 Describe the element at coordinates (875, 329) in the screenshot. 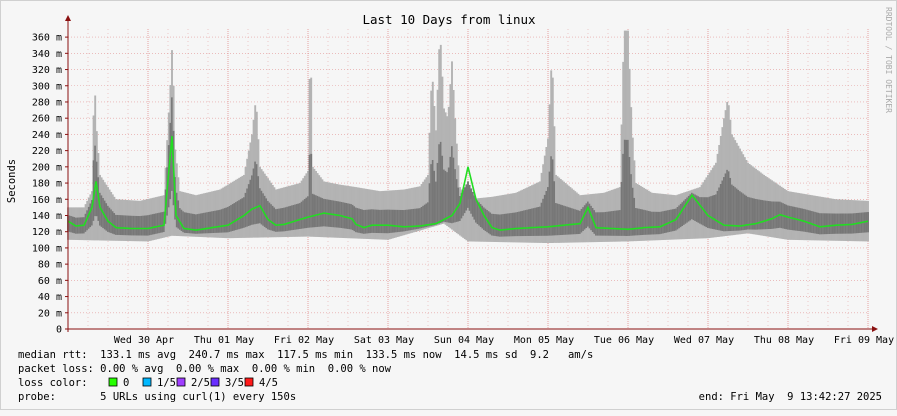

I see `x-axis-arrow` at that location.